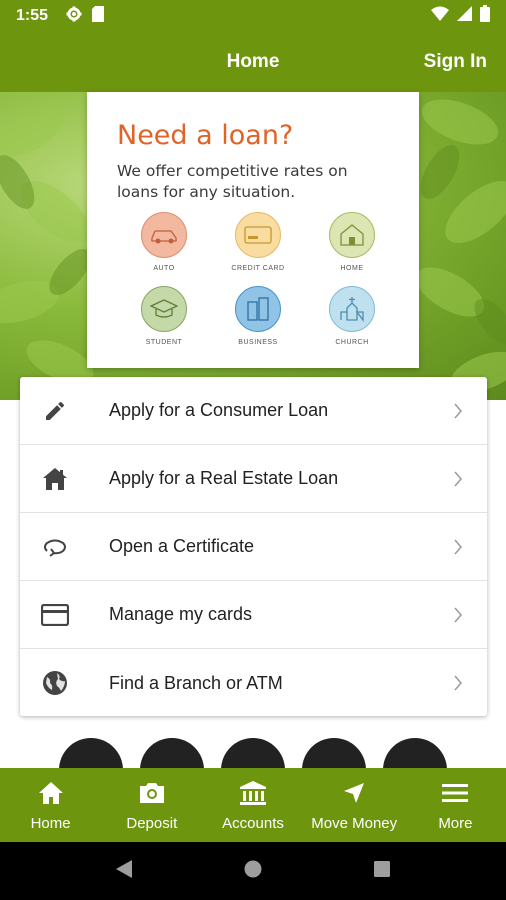  What do you see at coordinates (74, 16) in the screenshot?
I see `settings-gear-icon` at bounding box center [74, 16].